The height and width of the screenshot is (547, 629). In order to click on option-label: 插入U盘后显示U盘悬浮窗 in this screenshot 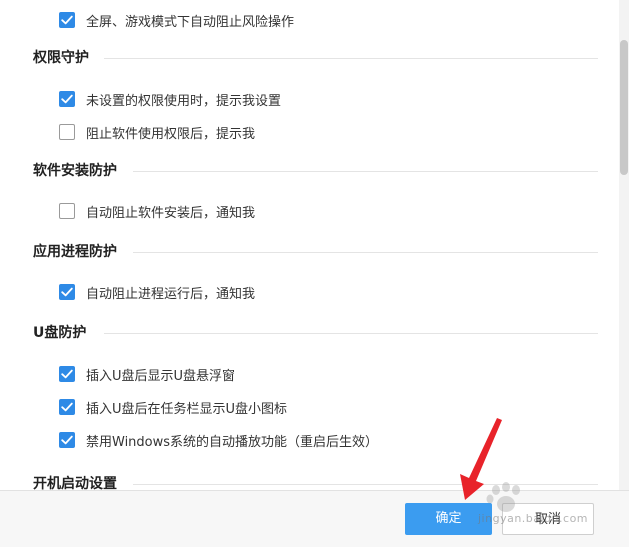, I will do `click(161, 376)`.